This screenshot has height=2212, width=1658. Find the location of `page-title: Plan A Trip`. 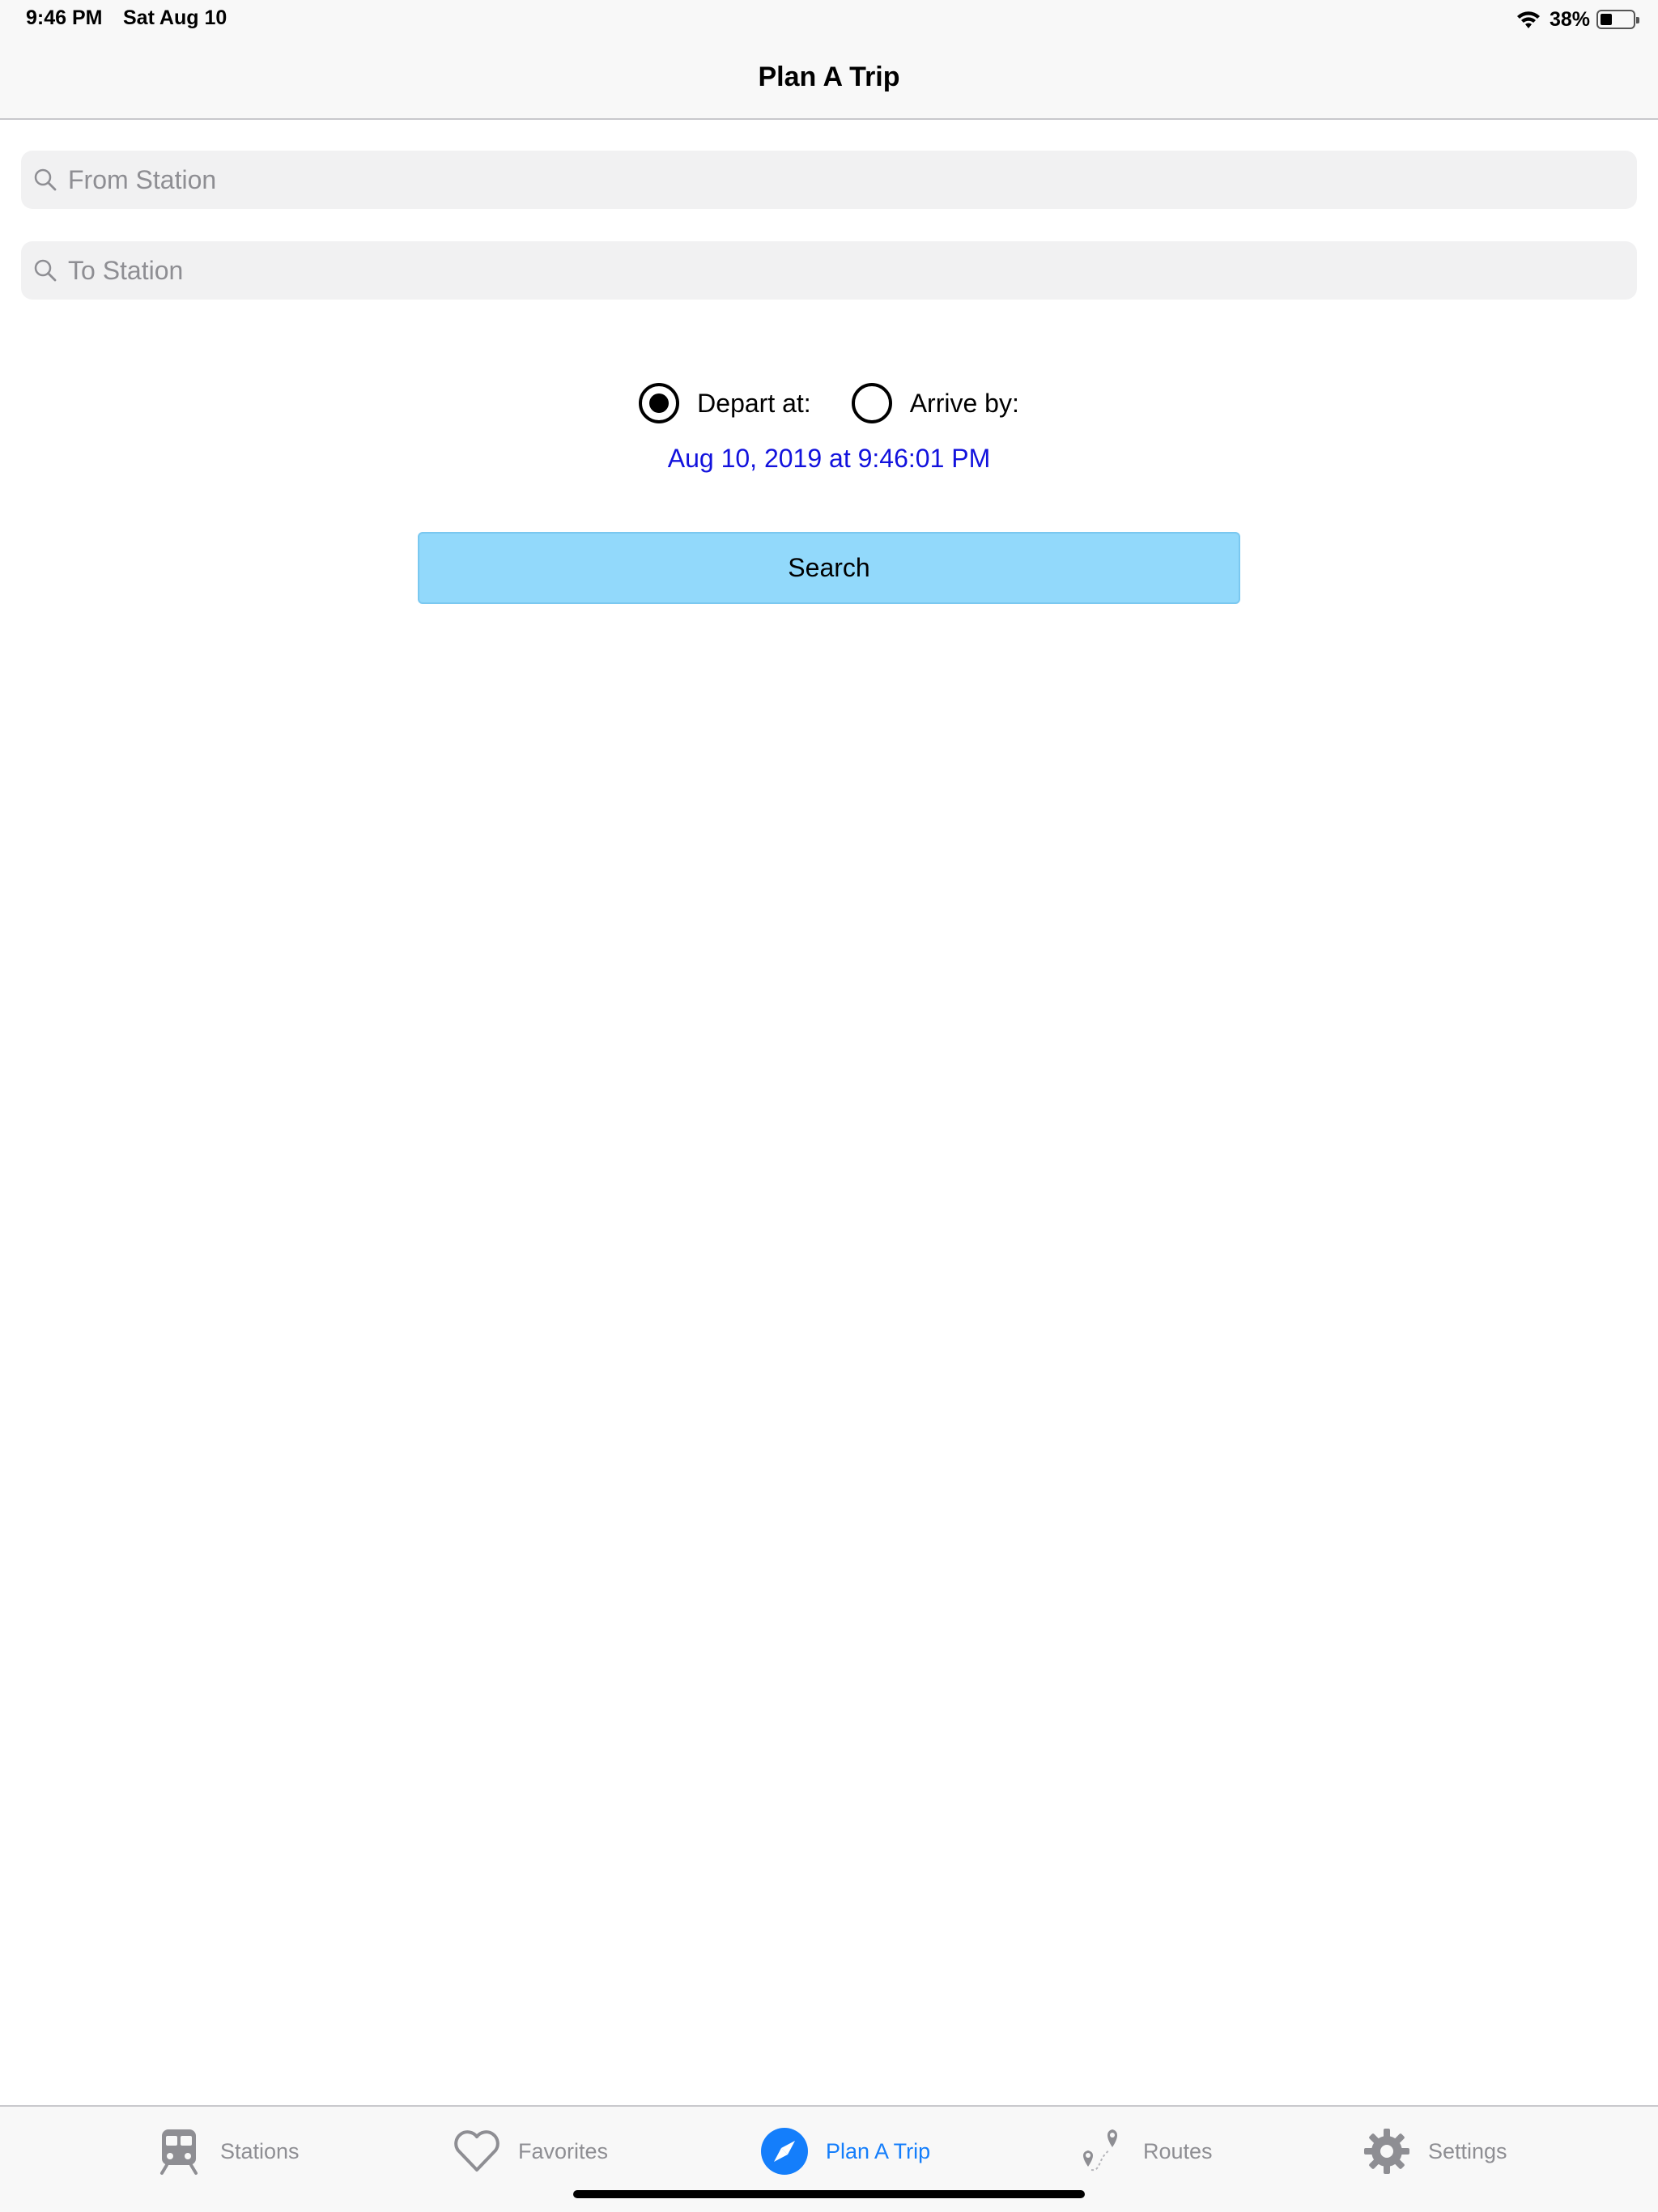

page-title: Plan A Trip is located at coordinates (829, 77).